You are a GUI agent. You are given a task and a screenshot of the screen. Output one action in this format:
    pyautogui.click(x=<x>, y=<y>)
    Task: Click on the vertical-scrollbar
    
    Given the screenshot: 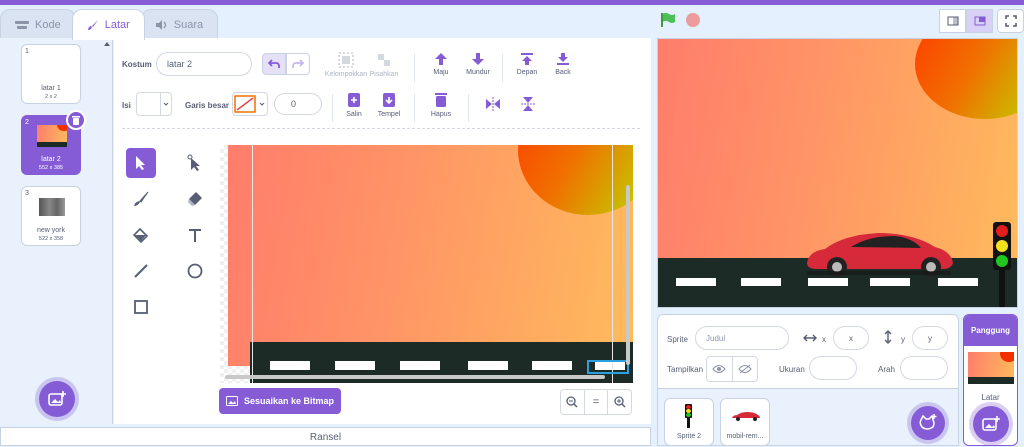 What is the action you would take?
    pyautogui.click(x=628, y=275)
    